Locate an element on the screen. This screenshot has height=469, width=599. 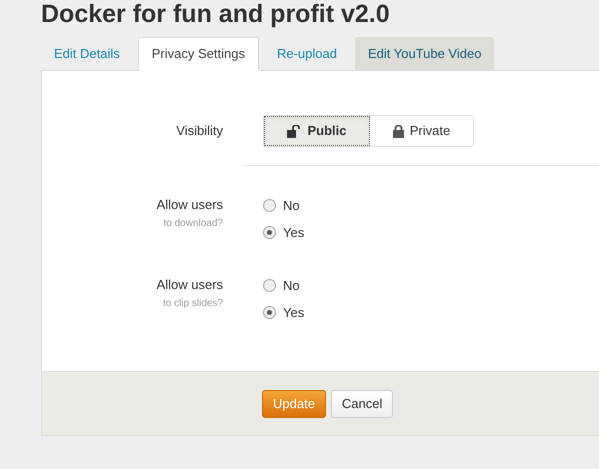
visibility-option: Public is located at coordinates (317, 131).